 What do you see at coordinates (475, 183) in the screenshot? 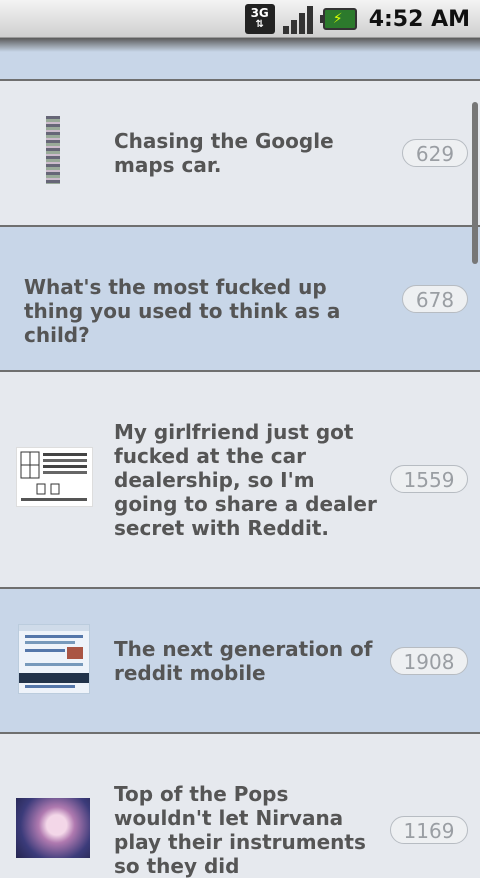
I see `scrollbar` at bounding box center [475, 183].